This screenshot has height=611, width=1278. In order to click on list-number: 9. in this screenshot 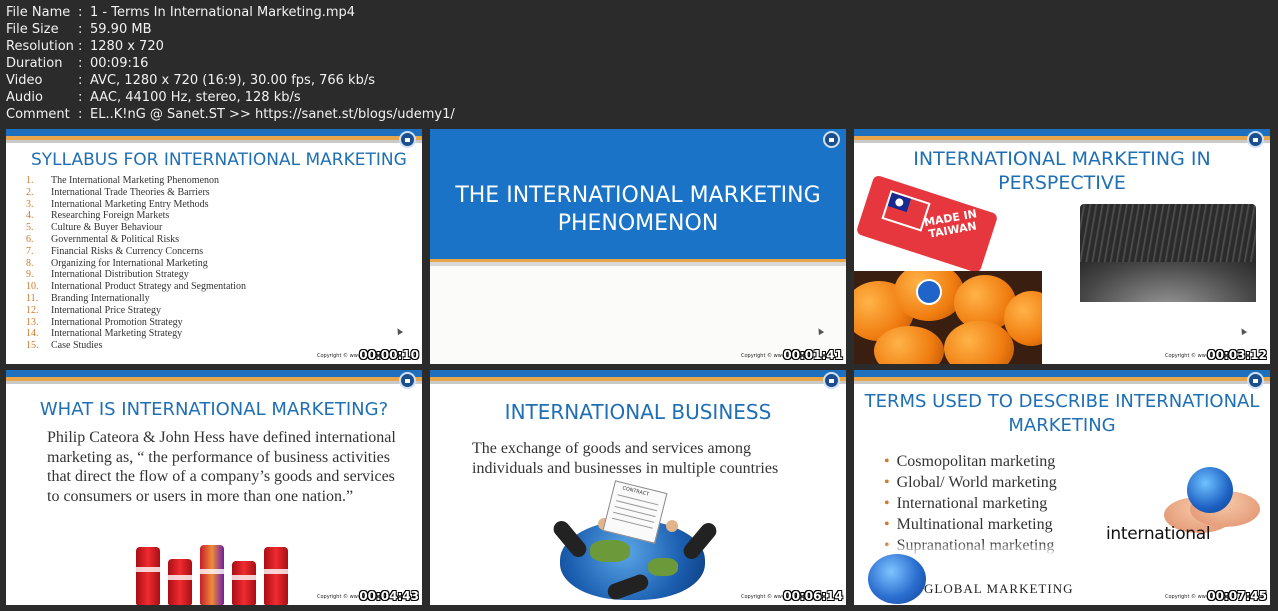, I will do `click(30, 275)`.